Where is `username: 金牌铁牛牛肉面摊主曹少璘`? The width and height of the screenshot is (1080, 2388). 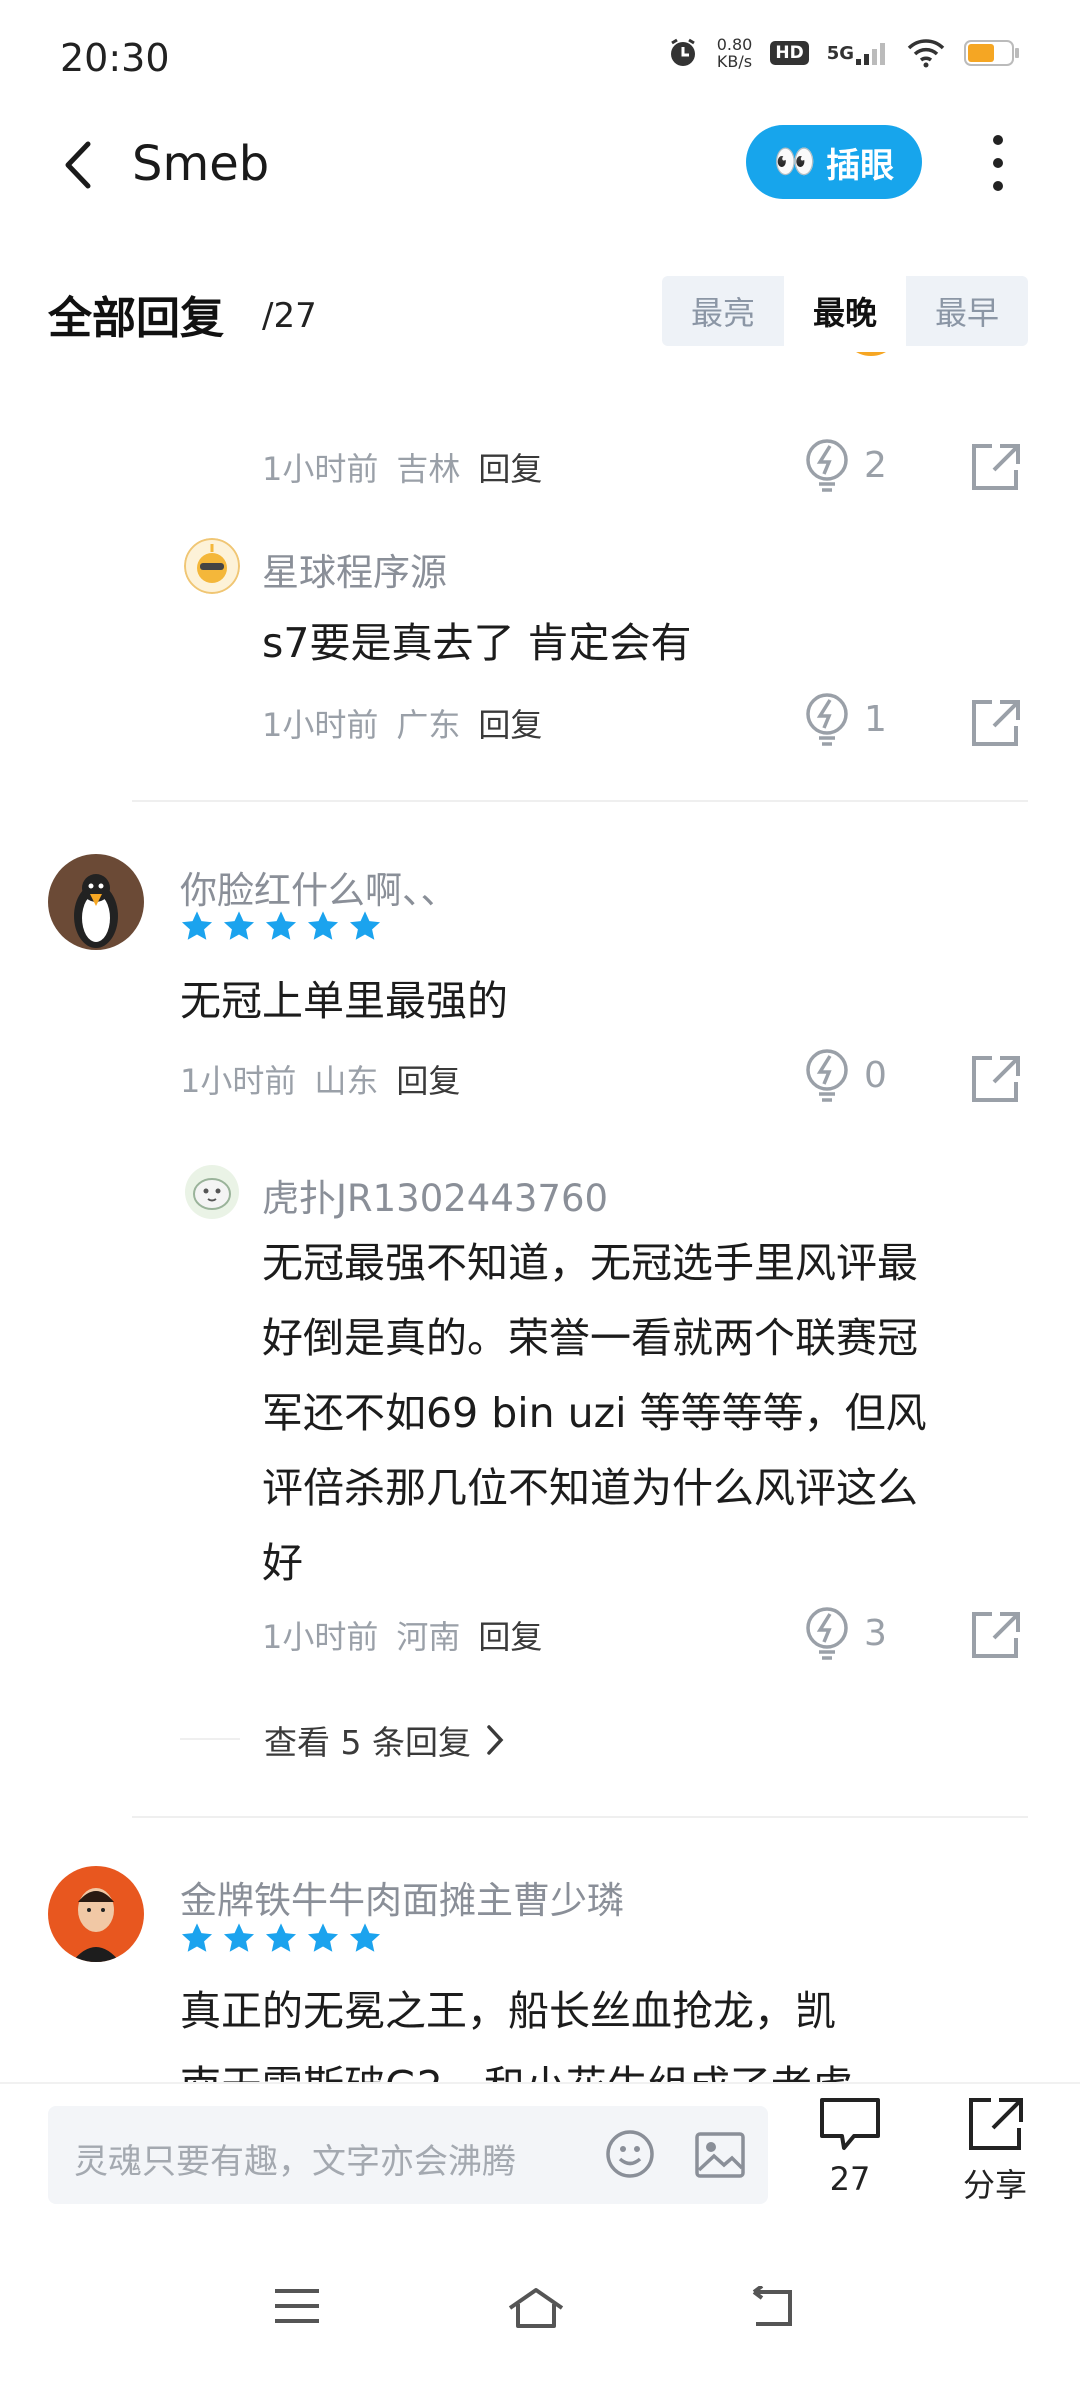
username: 金牌铁牛牛肉面摊主曹少璘 is located at coordinates (402, 1897).